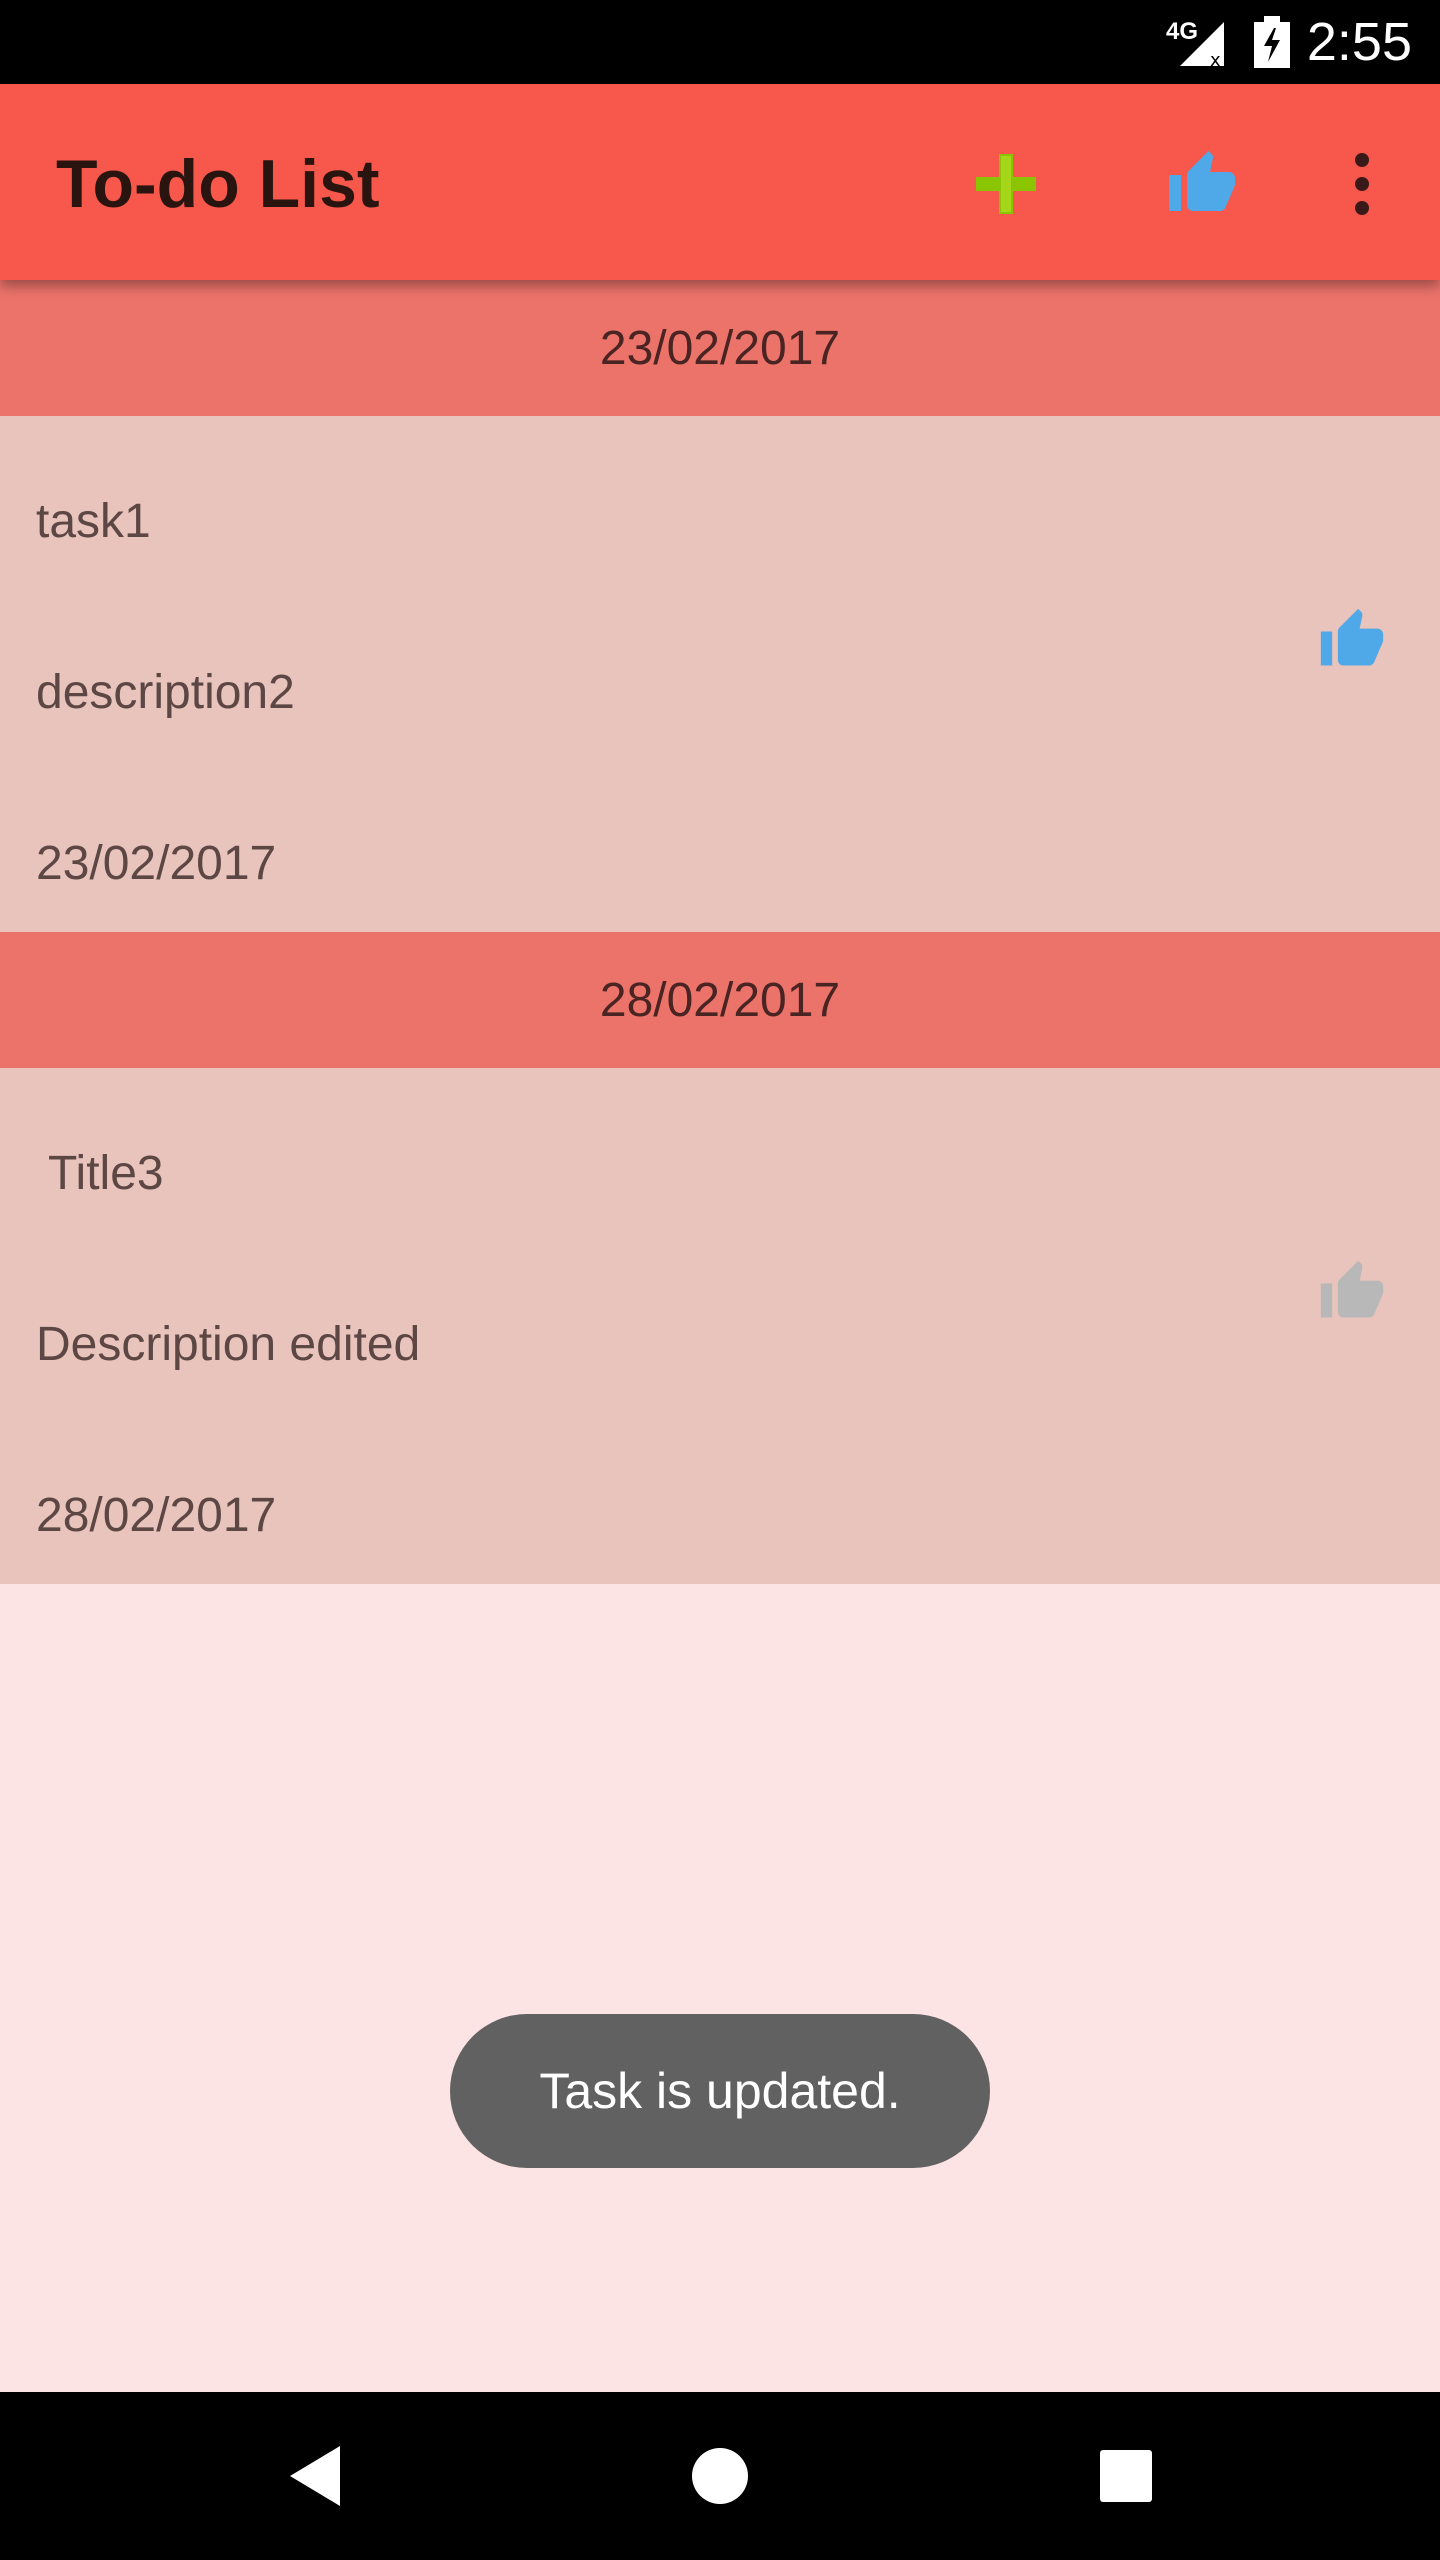 Image resolution: width=1440 pixels, height=2560 pixels. Describe the element at coordinates (228, 1344) in the screenshot. I see `task-description: Description edited` at that location.